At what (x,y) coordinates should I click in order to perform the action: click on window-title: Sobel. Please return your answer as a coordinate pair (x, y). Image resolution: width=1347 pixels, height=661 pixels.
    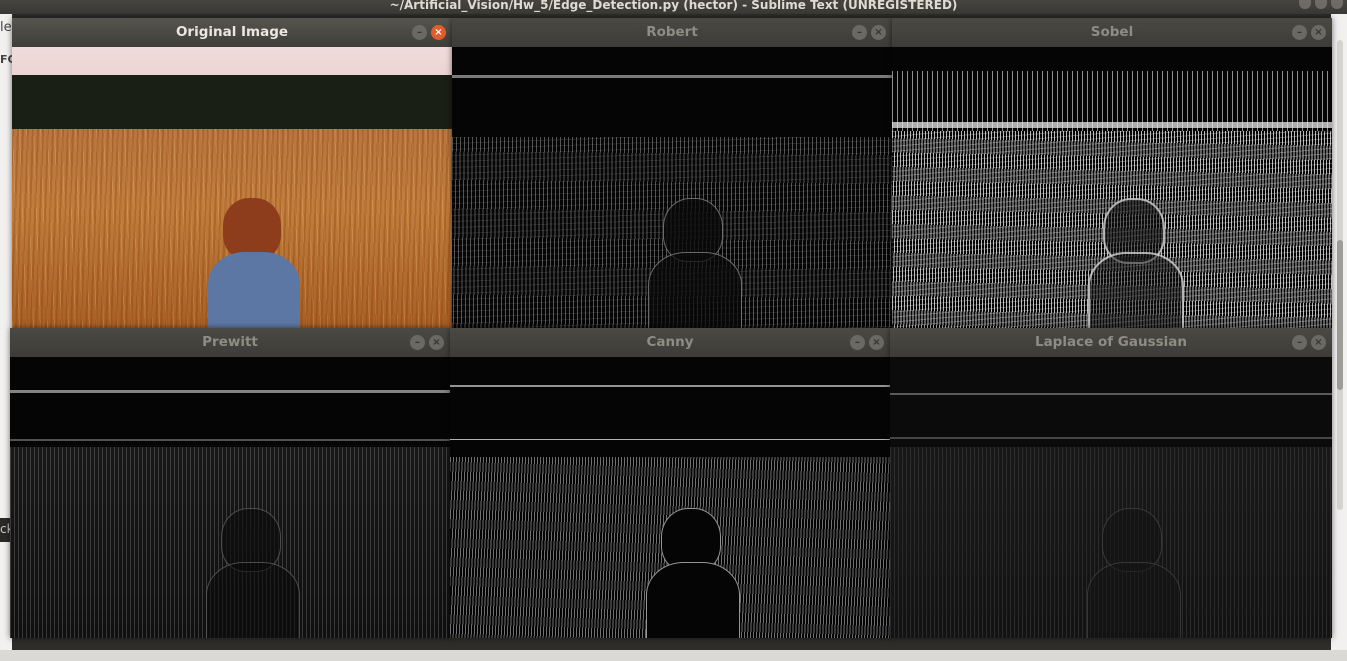
    Looking at the image, I should click on (1112, 32).